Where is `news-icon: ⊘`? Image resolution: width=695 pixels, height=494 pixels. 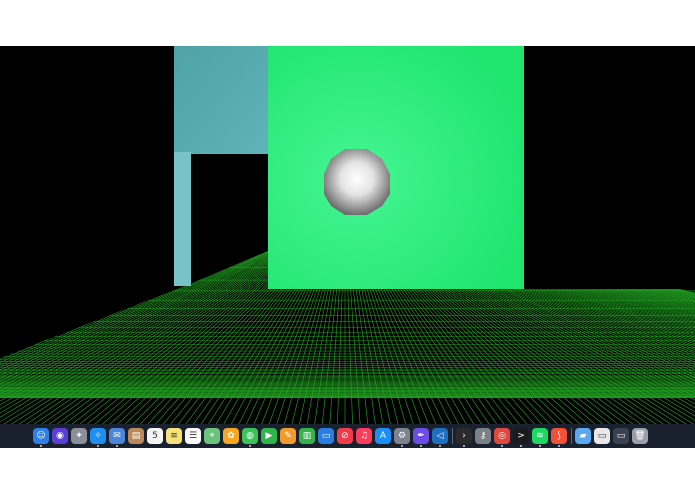 news-icon: ⊘ is located at coordinates (345, 436).